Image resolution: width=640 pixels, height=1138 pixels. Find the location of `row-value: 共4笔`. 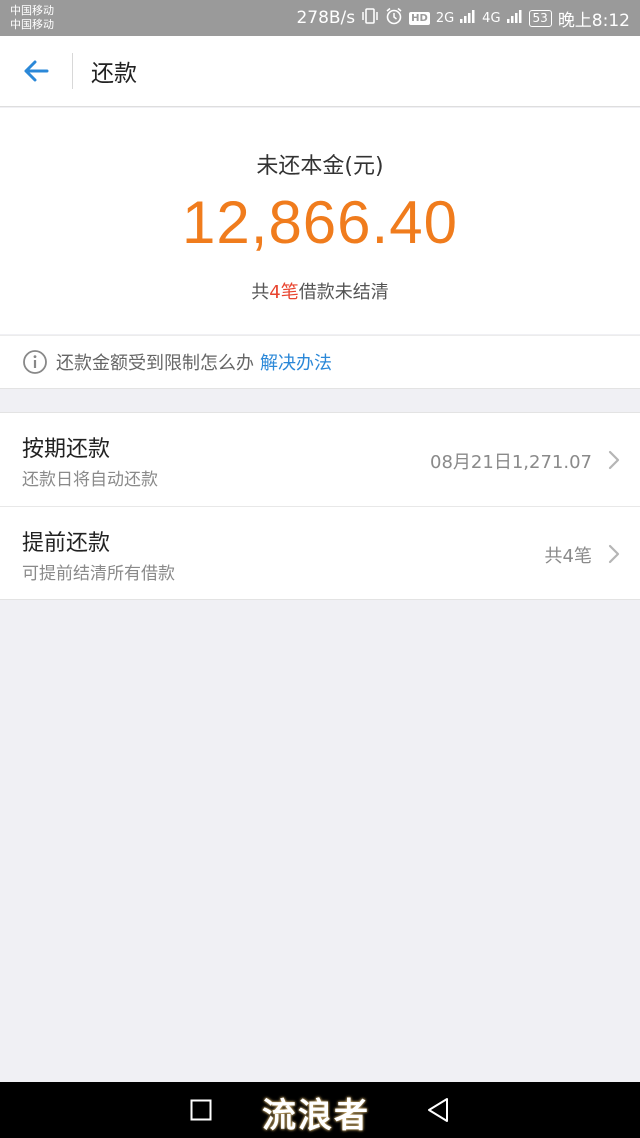

row-value: 共4笔 is located at coordinates (568, 556).